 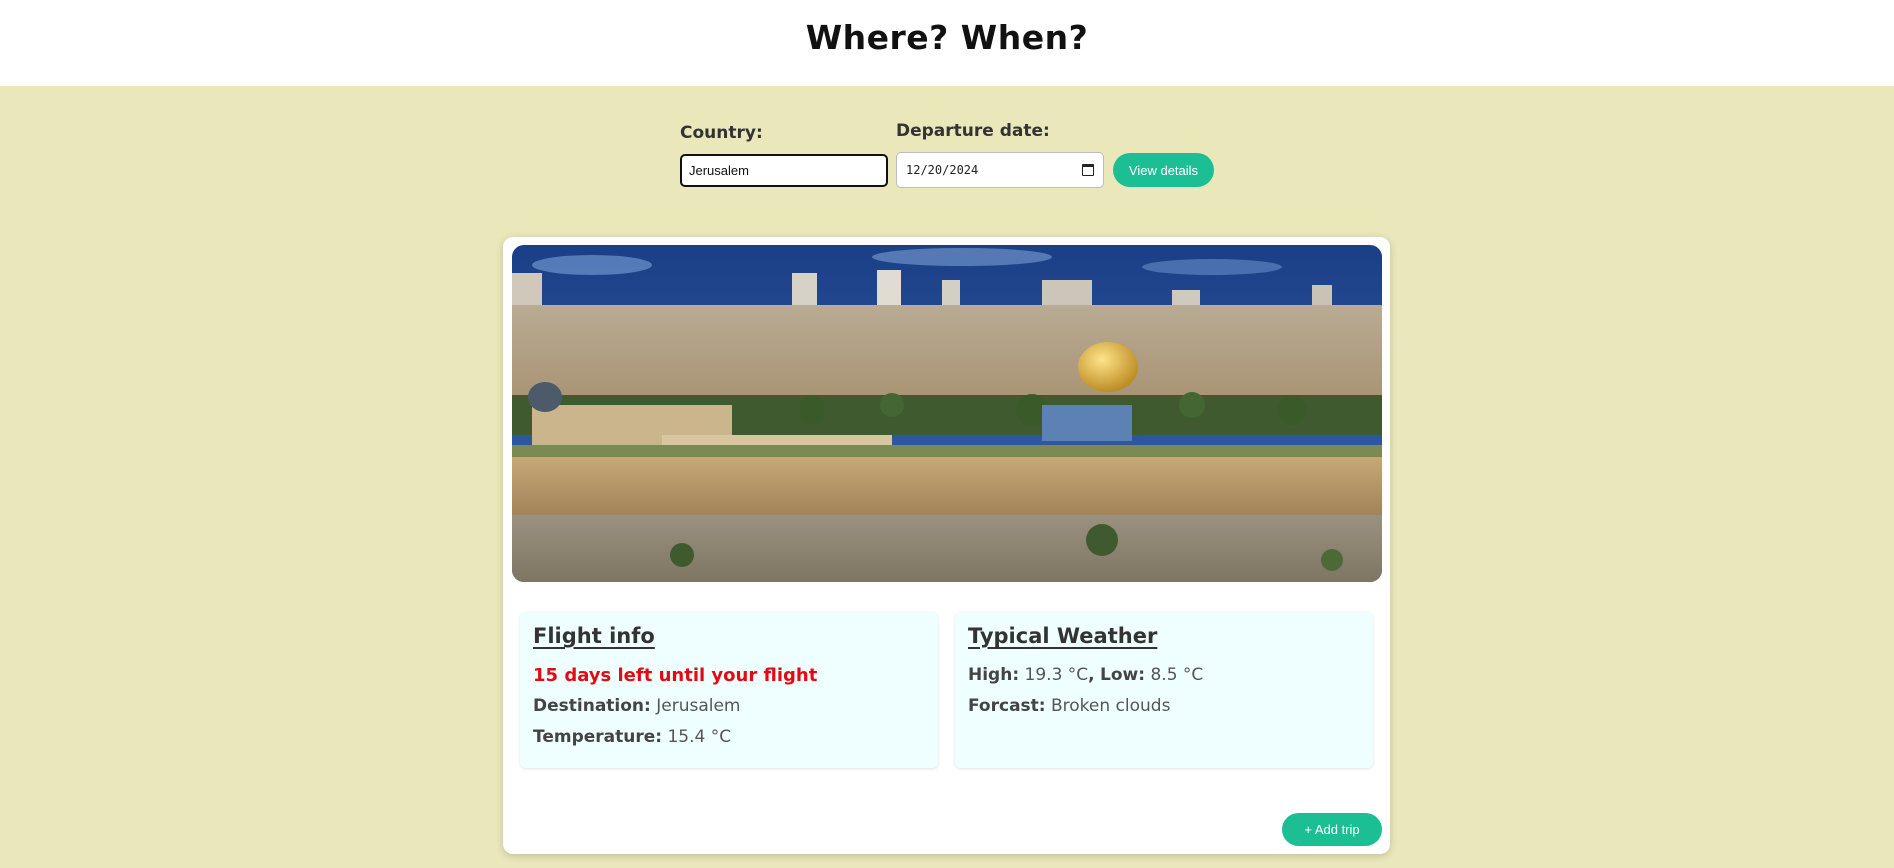 I want to click on page-header: Where? When?, so click(x=947, y=43).